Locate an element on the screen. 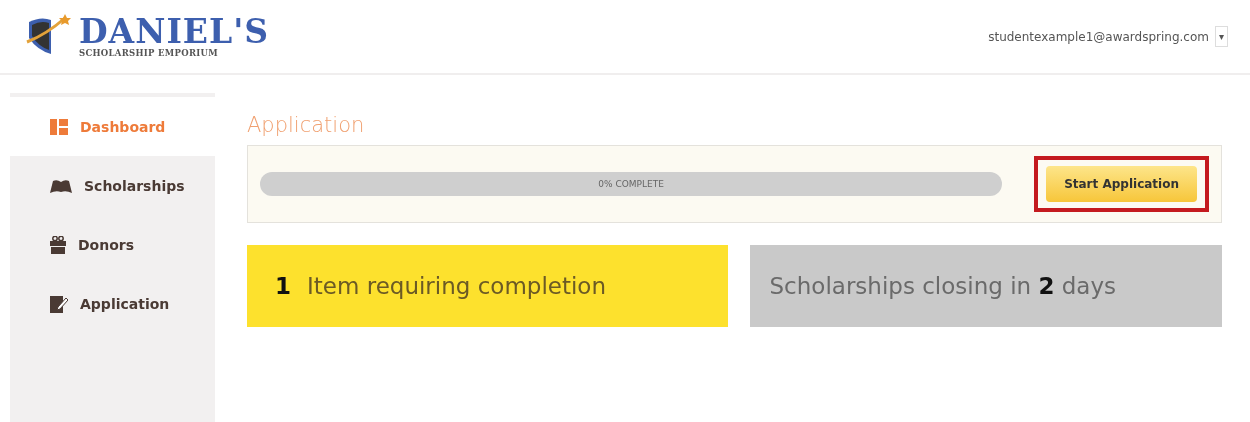 The height and width of the screenshot is (422, 1250). sidebar-item: Scholarships is located at coordinates (112, 185).